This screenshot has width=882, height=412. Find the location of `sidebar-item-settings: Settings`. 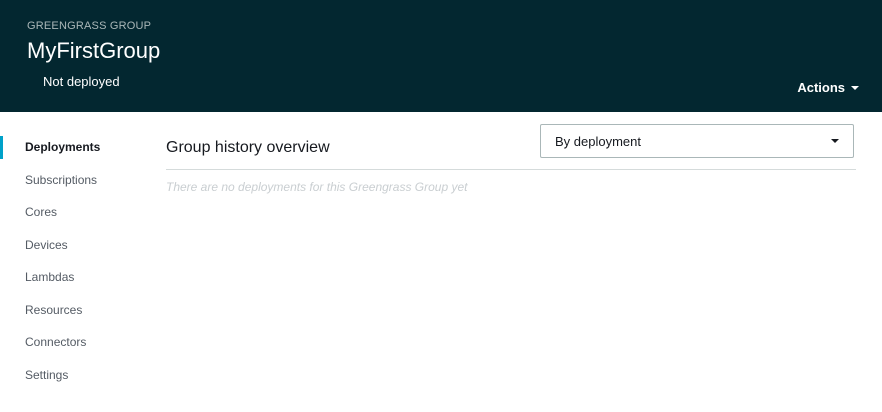

sidebar-item-settings: Settings is located at coordinates (75, 375).